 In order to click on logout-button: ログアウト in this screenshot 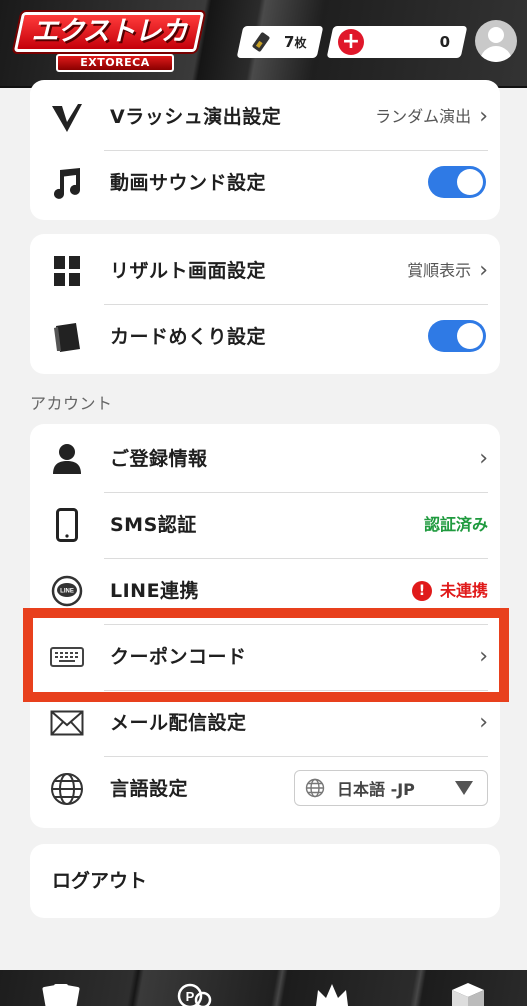, I will do `click(99, 881)`.